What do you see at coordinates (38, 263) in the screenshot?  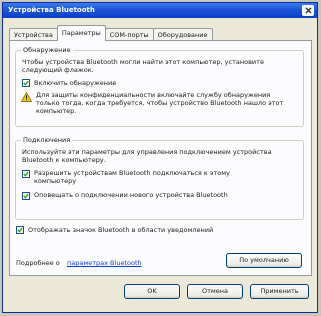 I see `more-info-prefix: Подробнее о` at bounding box center [38, 263].